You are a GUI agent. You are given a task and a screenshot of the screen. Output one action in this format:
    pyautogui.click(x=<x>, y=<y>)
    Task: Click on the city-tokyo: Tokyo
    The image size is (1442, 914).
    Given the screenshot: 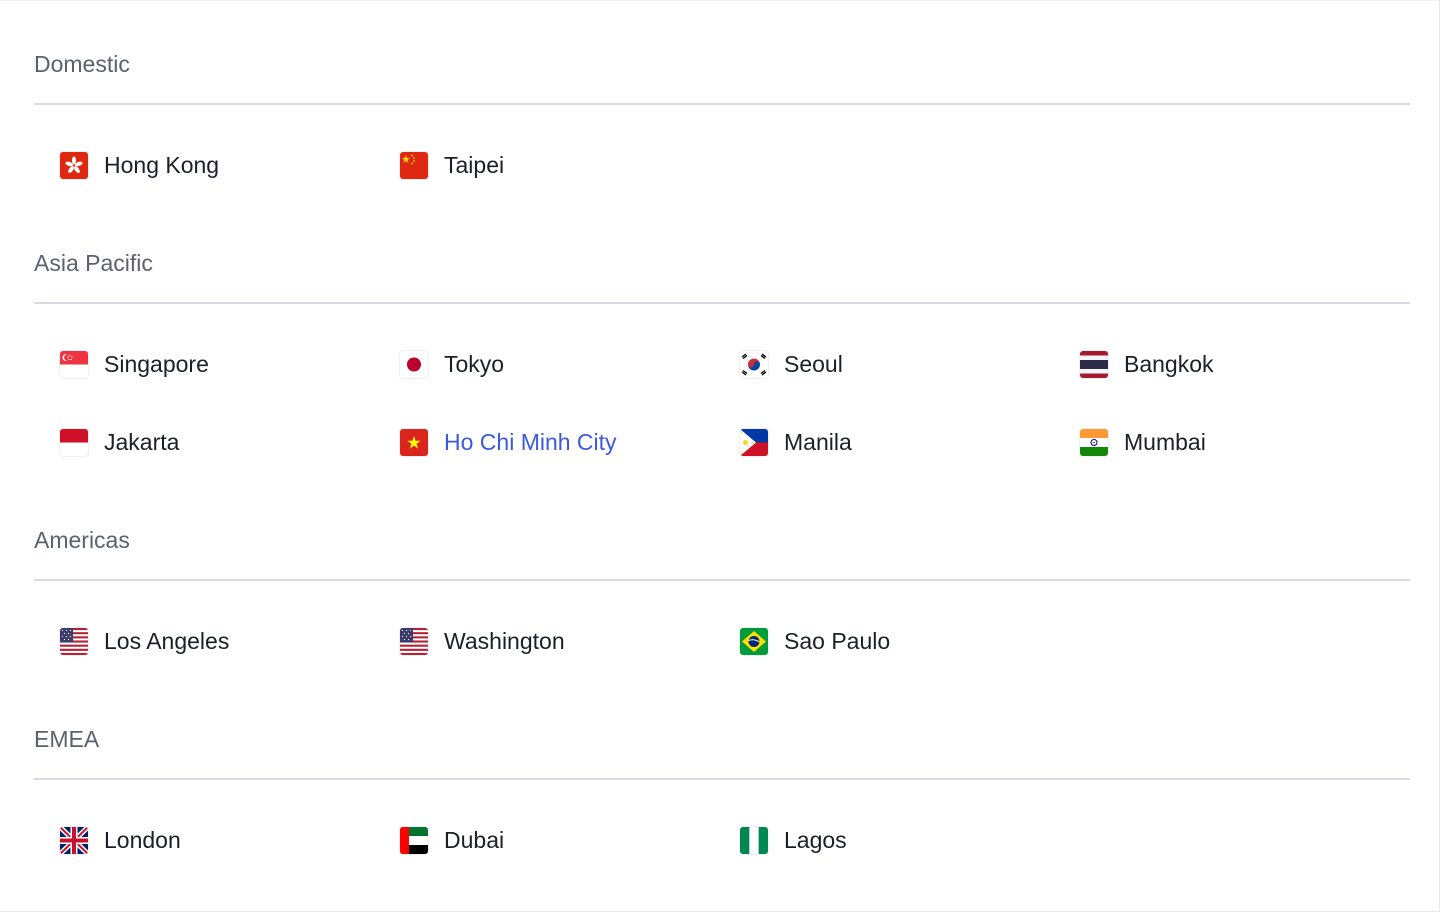 What is the action you would take?
    pyautogui.click(x=452, y=364)
    